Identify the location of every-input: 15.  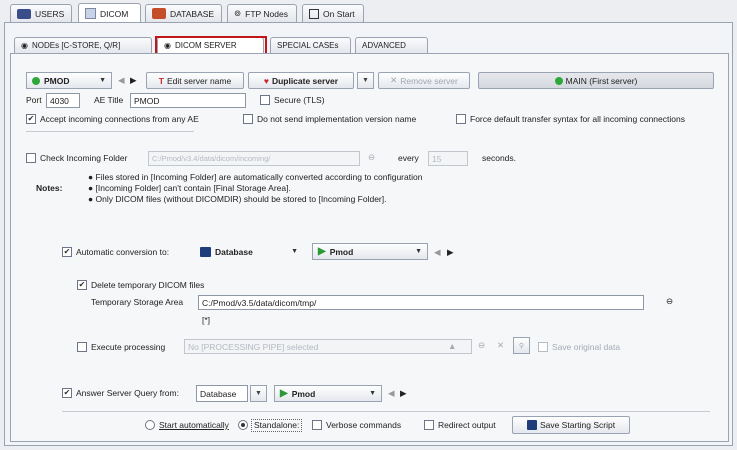
(448, 158).